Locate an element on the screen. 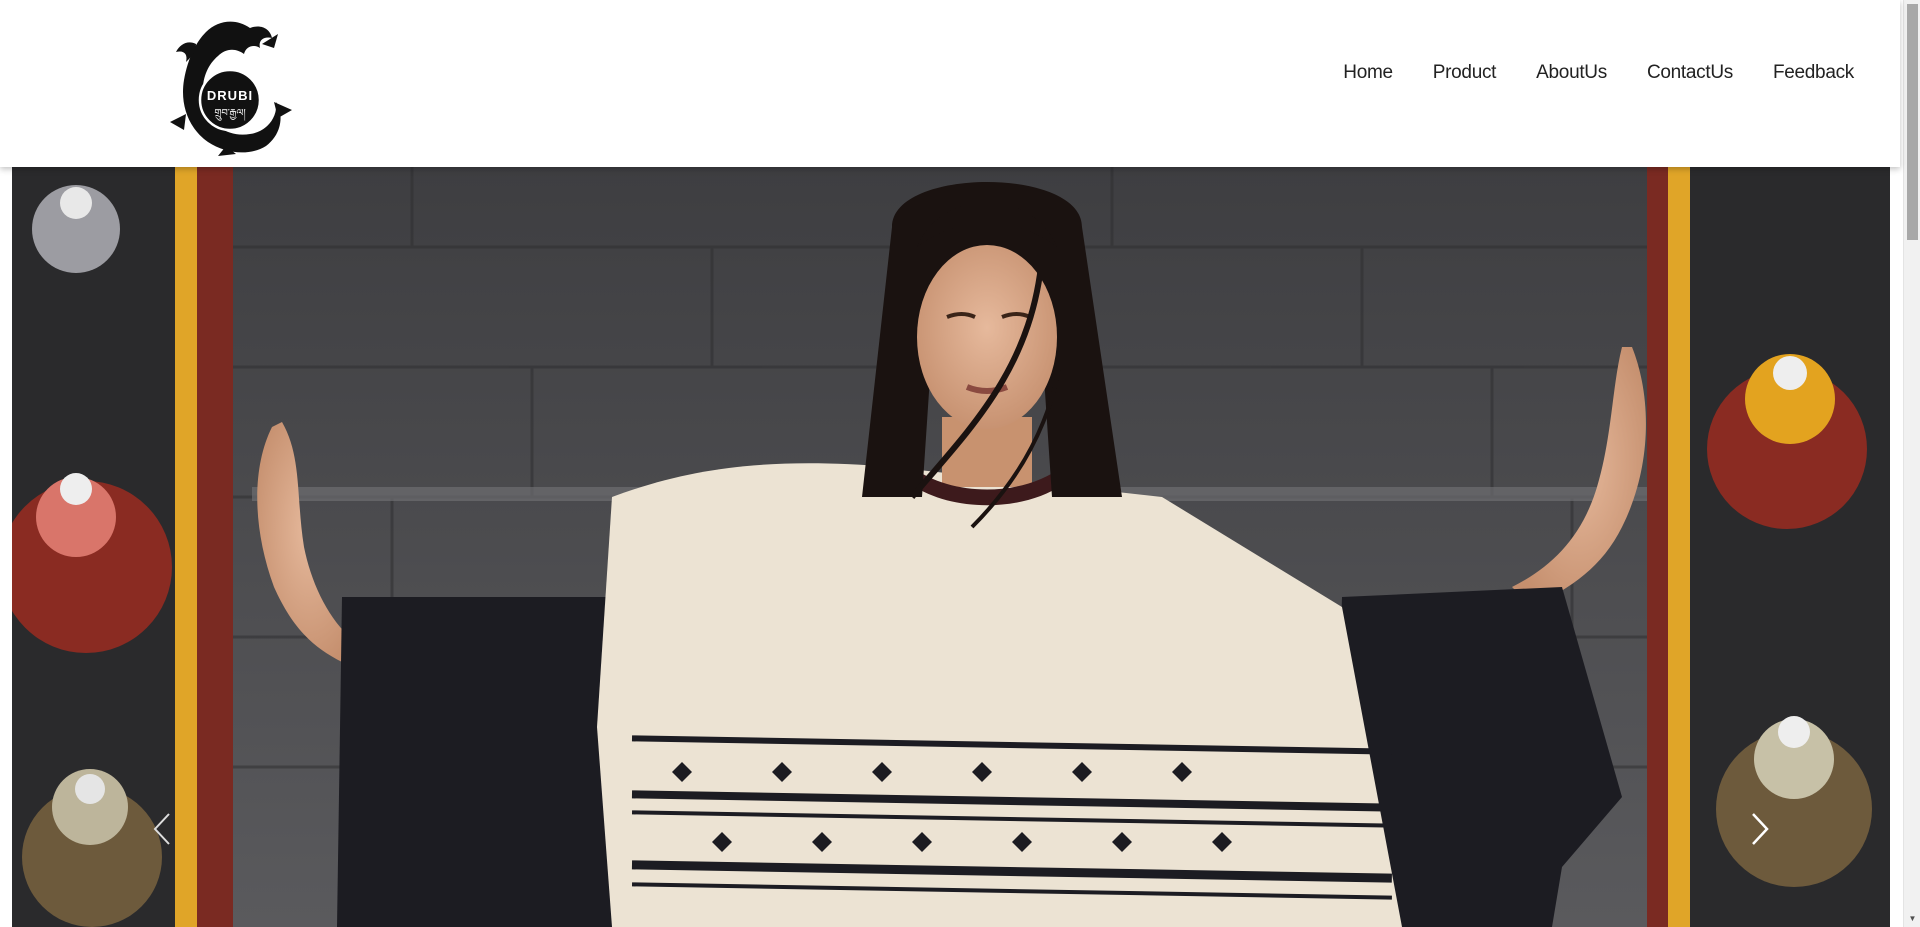  carousel-next-button is located at coordinates (1760, 829).